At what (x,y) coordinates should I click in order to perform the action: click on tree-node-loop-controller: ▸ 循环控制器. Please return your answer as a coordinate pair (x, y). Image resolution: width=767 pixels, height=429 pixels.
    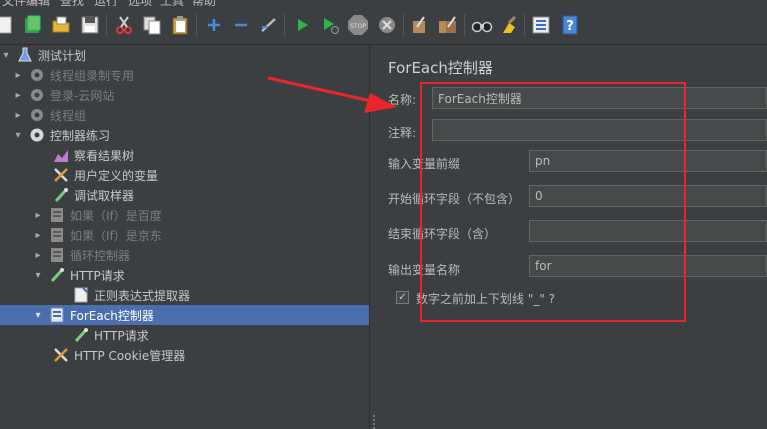
    Looking at the image, I should click on (200, 255).